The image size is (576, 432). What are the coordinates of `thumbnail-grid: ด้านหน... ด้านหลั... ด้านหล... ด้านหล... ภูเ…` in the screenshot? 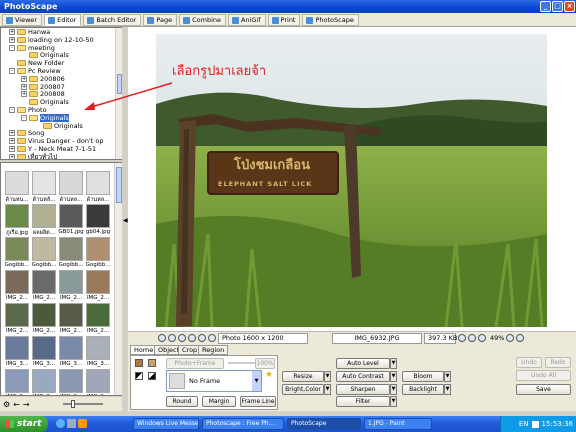 It's located at (61, 279).